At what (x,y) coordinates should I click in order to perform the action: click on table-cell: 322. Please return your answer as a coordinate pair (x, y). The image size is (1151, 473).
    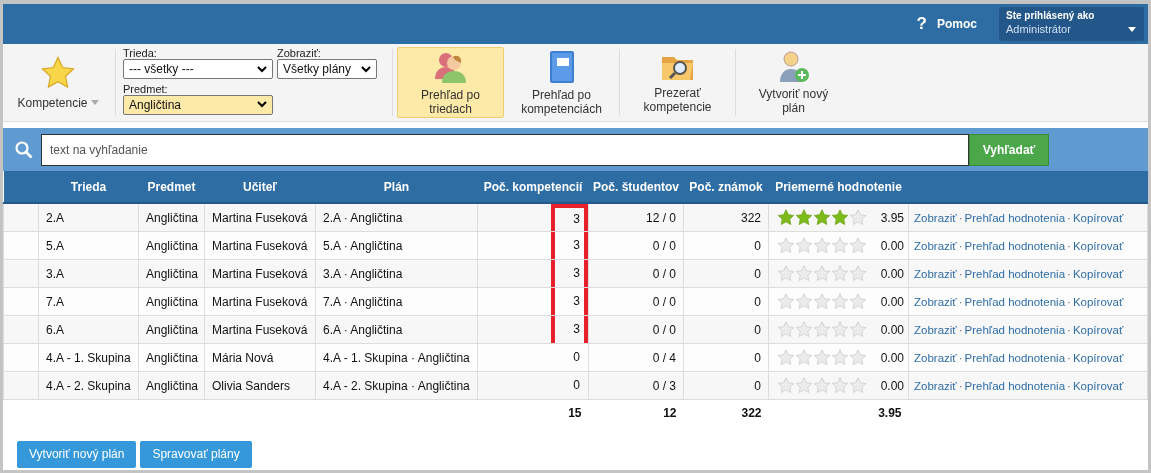
    Looking at the image, I should click on (726, 217).